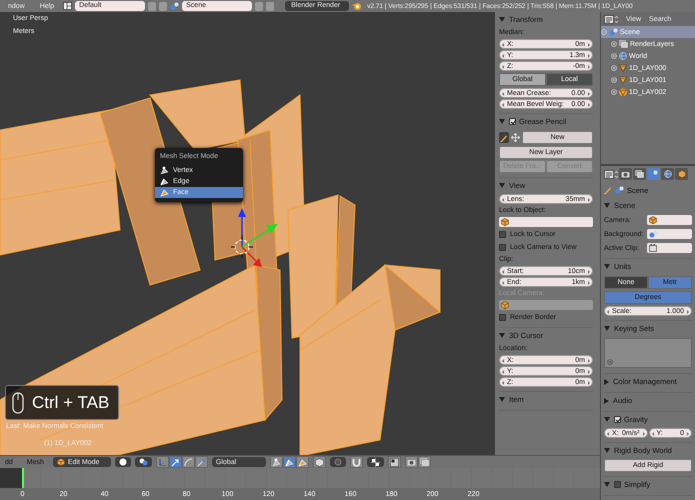 This screenshot has width=695, height=500. I want to click on arrow-icon, so click(175, 462).